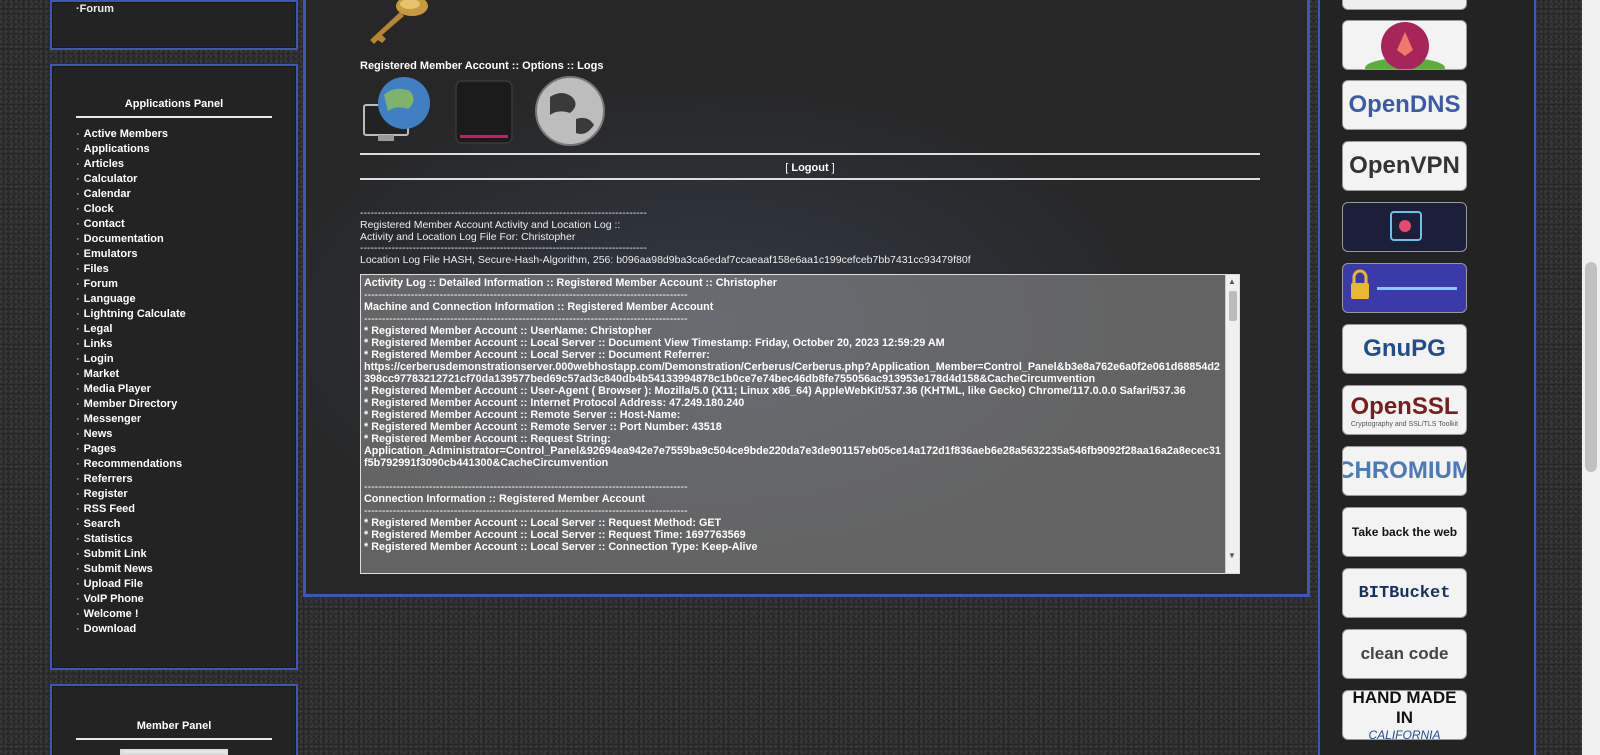  I want to click on menu-item-calendar: · Calendar, so click(174, 194).